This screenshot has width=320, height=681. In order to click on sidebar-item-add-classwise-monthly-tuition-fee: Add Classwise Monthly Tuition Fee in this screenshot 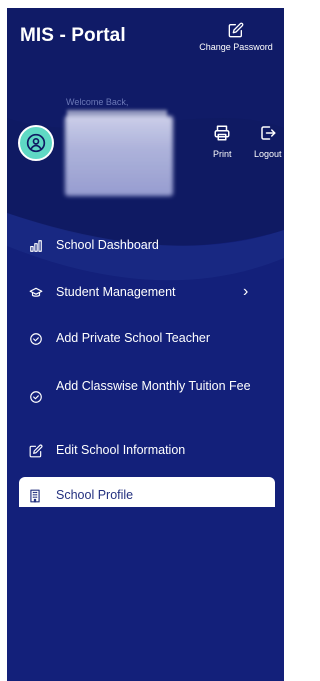, I will do `click(145, 396)`.